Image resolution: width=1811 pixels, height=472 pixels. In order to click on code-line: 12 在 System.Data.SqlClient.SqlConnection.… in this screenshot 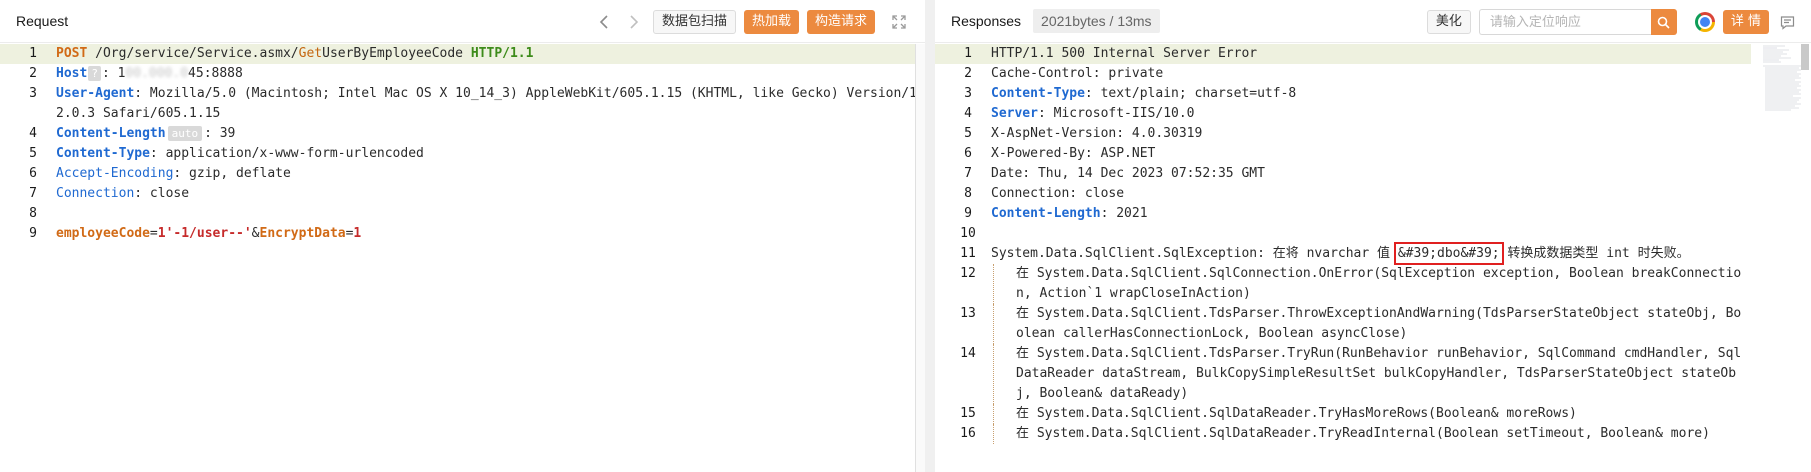, I will do `click(1343, 284)`.